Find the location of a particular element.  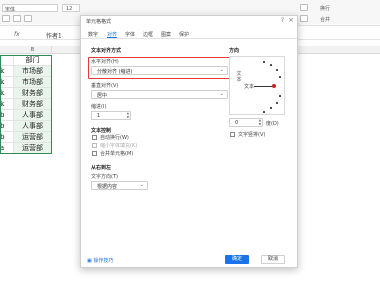

font-size-select: 12 is located at coordinates (71, 8).